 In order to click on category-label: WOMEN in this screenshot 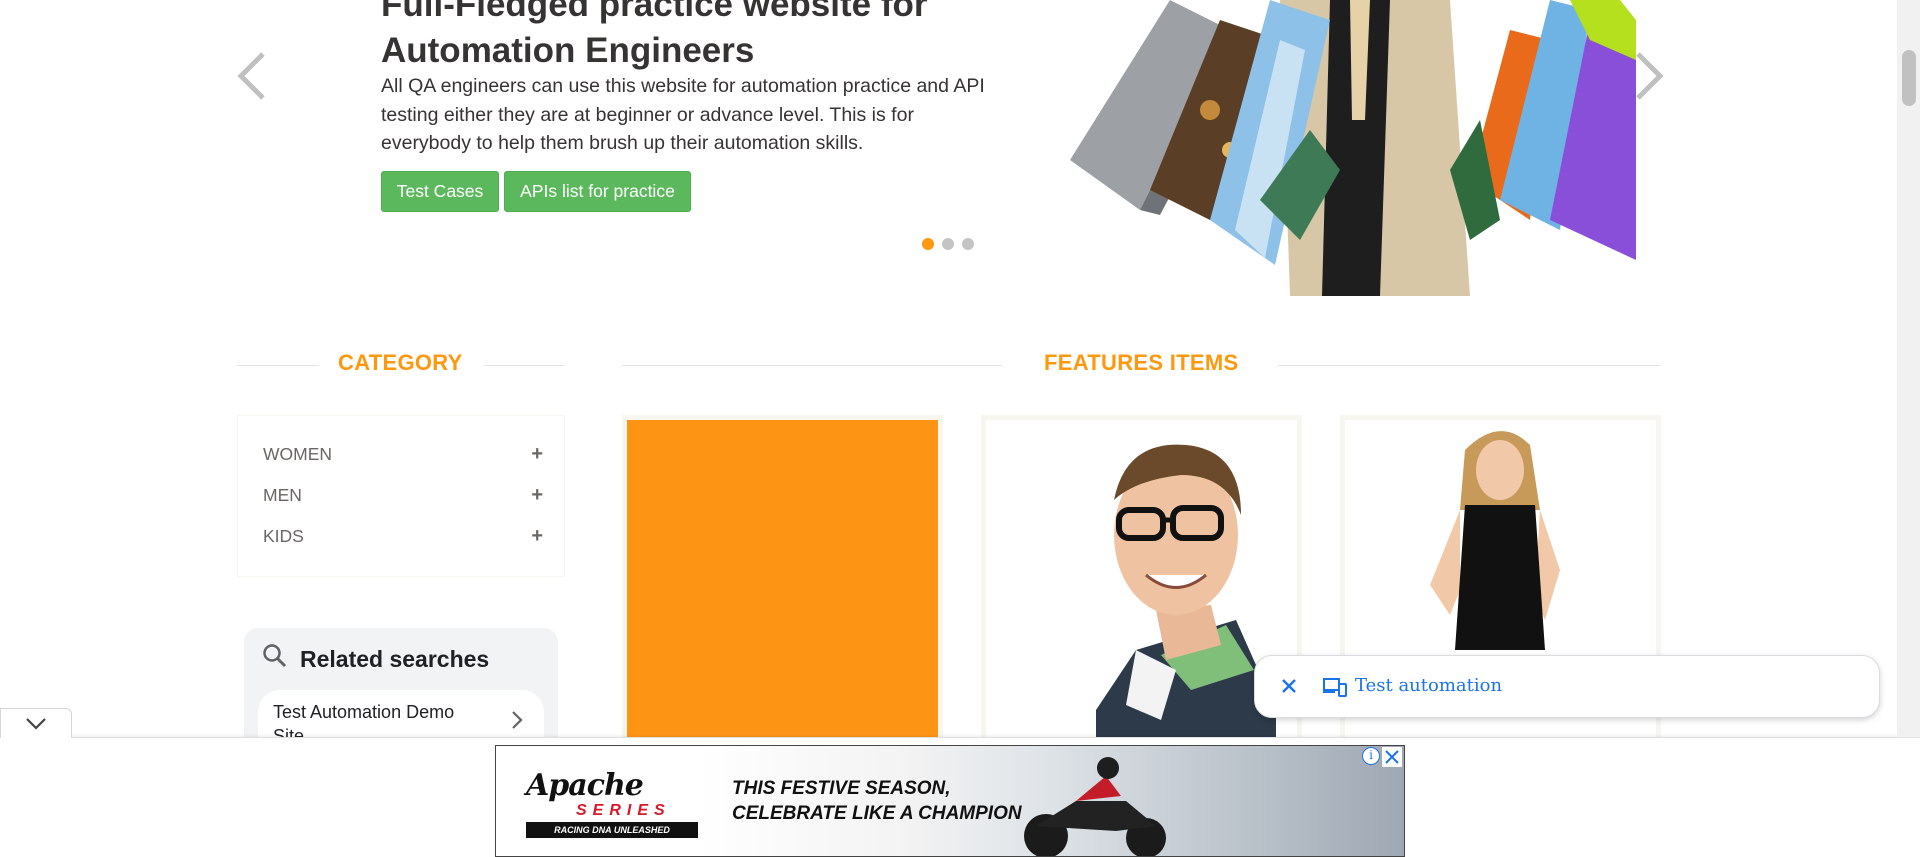, I will do `click(298, 453)`.